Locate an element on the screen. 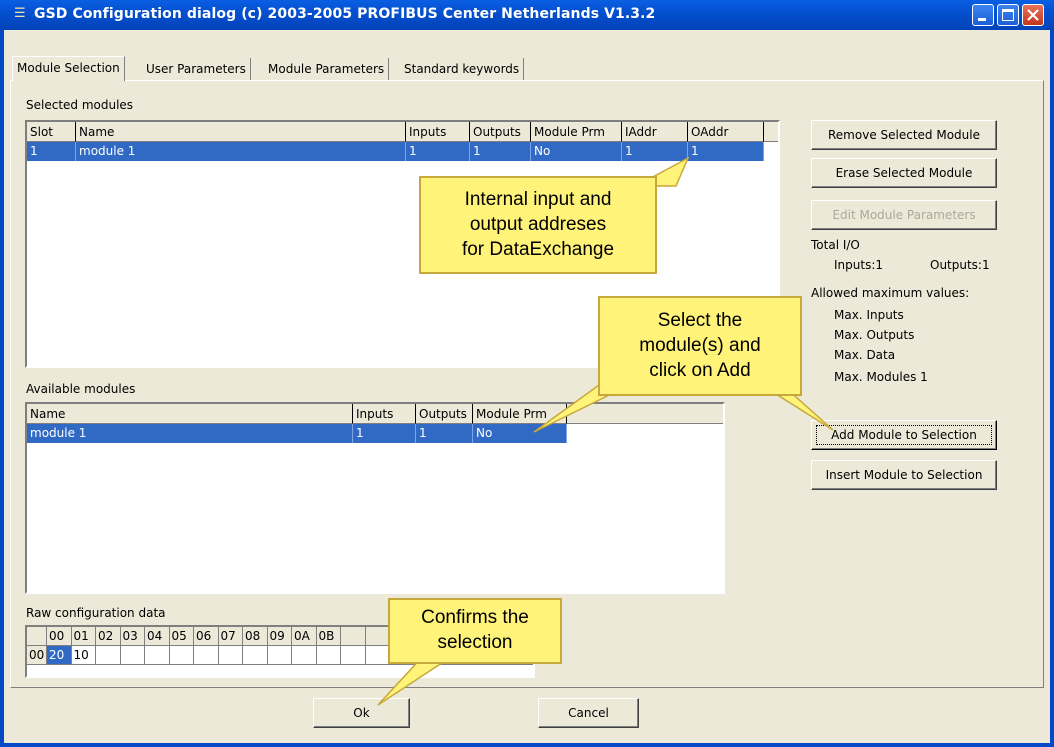 The image size is (1054, 747). callout-line: module(s) and is located at coordinates (700, 345).